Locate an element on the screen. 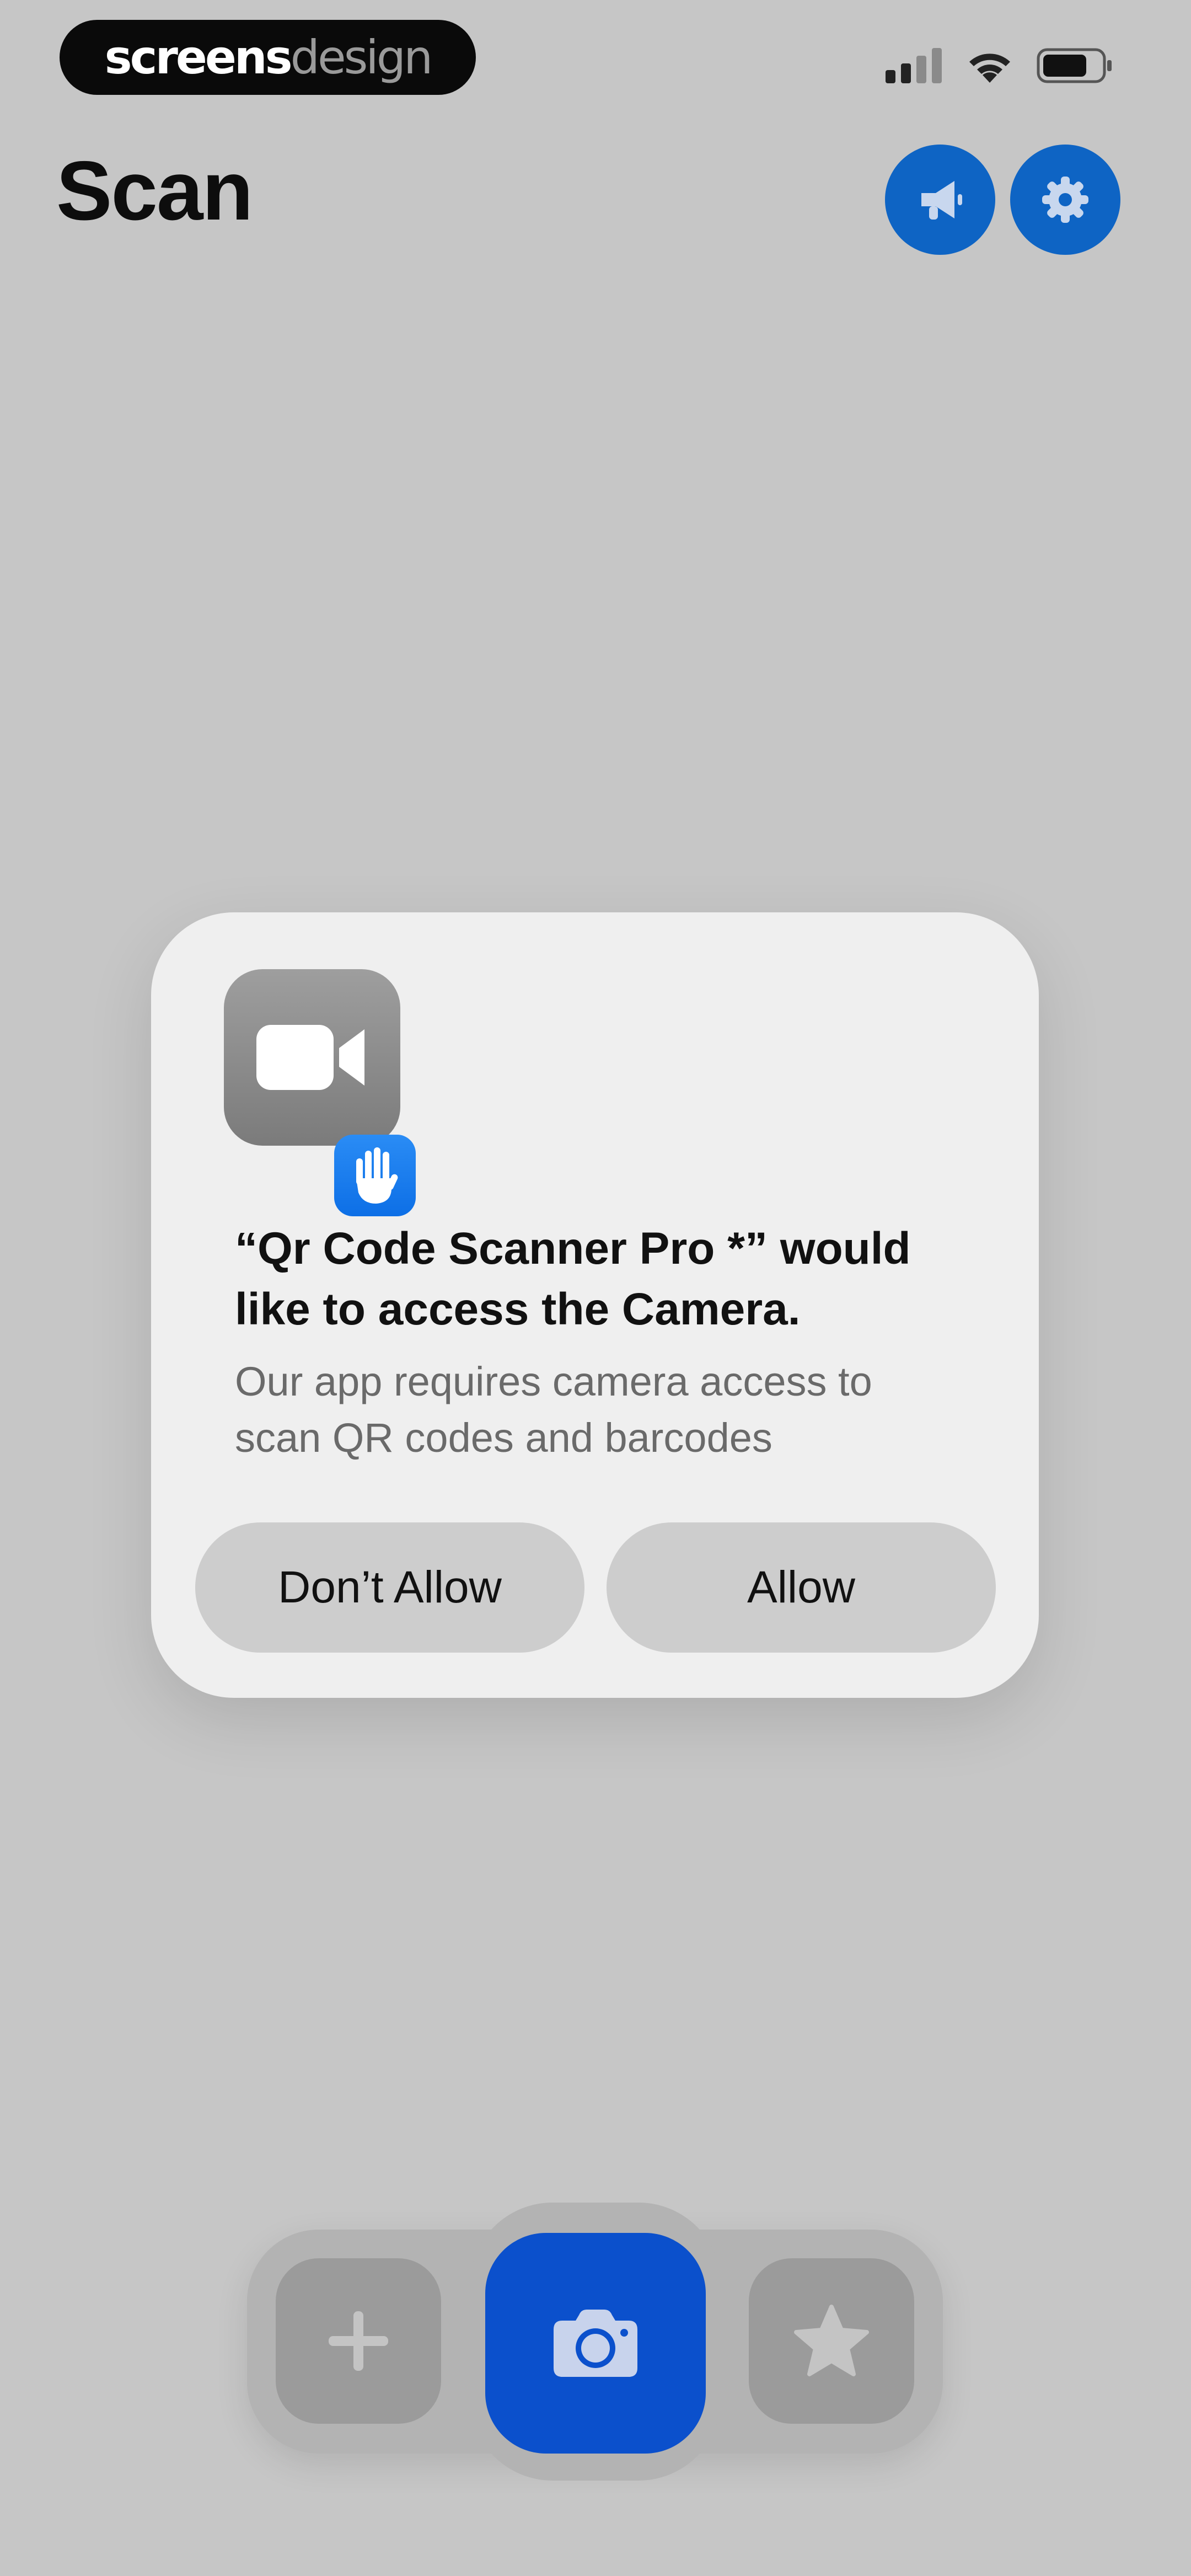  battery-icon is located at coordinates (1074, 65).